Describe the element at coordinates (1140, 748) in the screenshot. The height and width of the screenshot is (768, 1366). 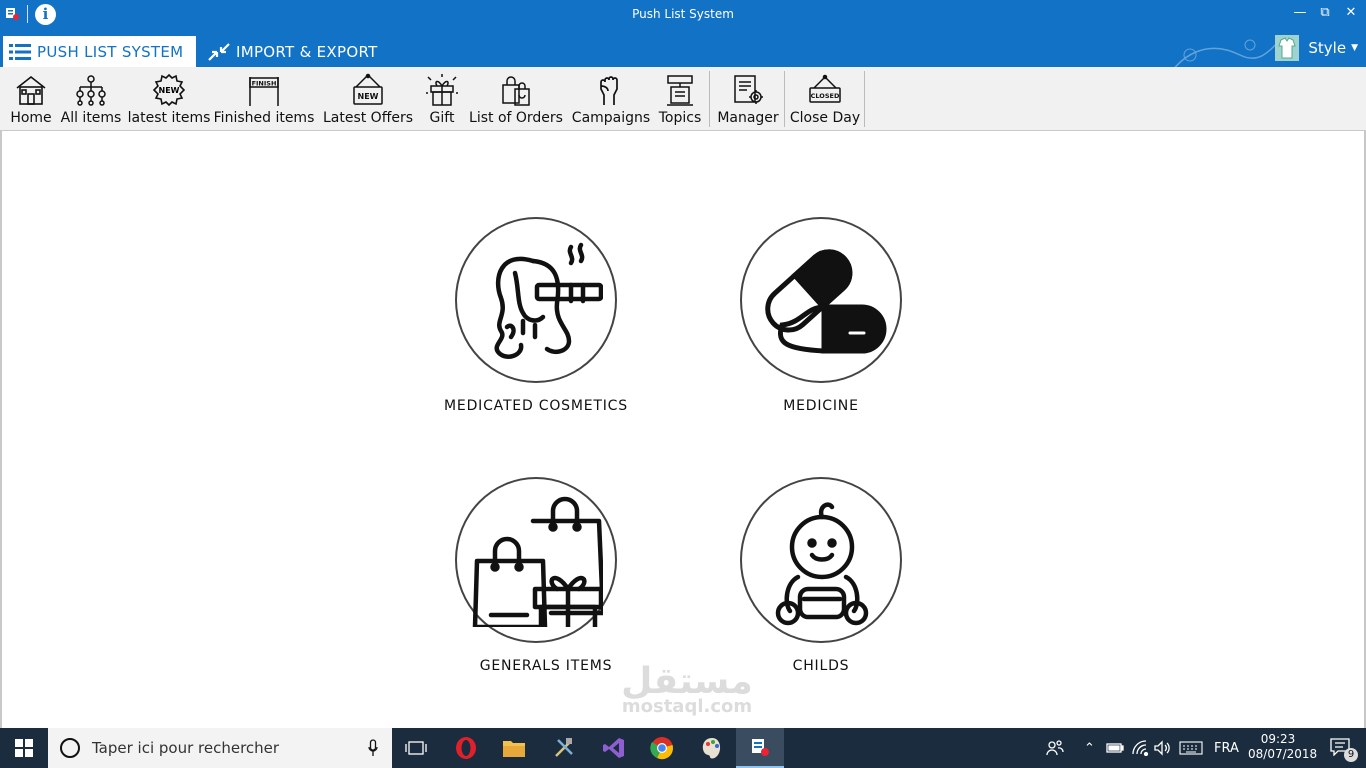
I see `wifi-icon` at that location.